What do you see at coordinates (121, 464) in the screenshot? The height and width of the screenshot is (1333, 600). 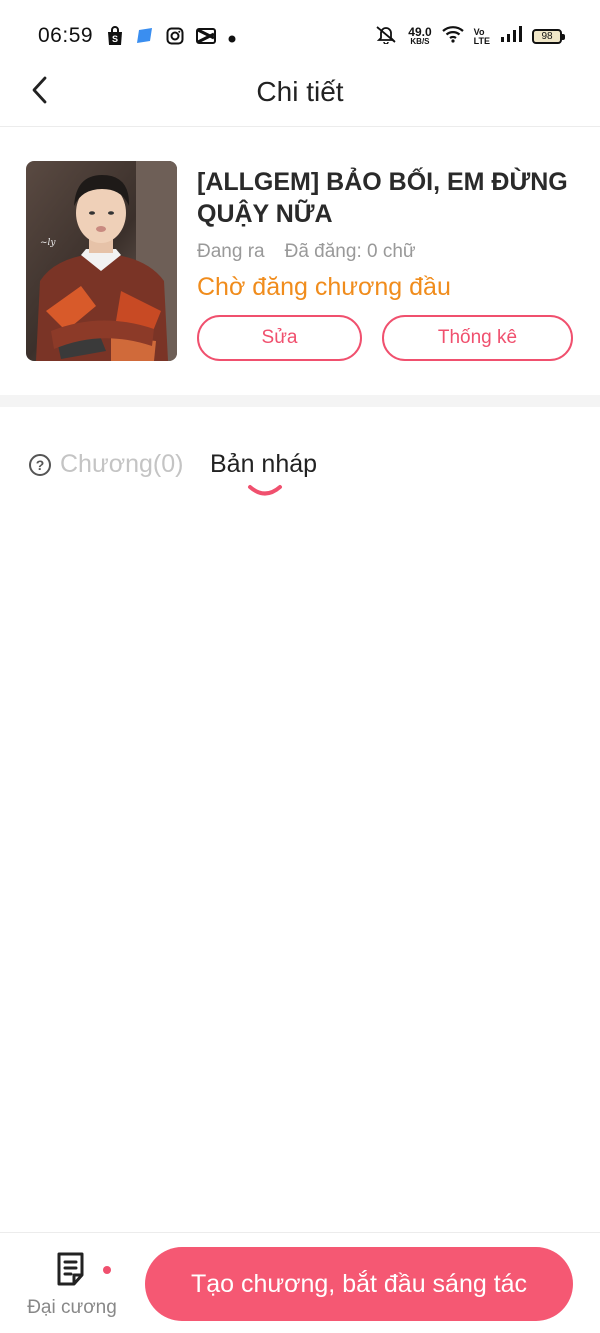 I see `tab-chapters: Chương(0)` at bounding box center [121, 464].